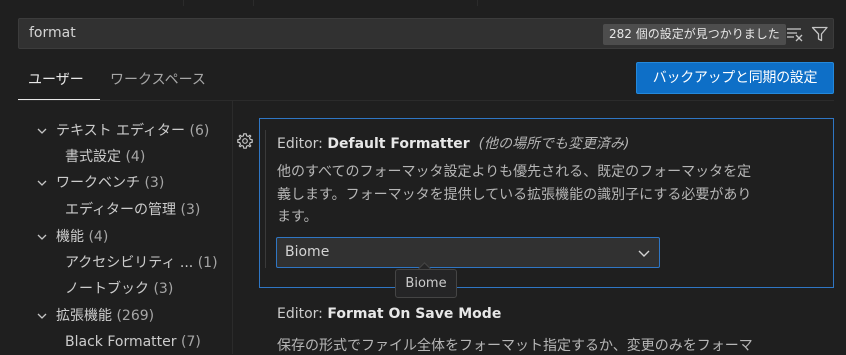 The height and width of the screenshot is (355, 846). I want to click on toc-item-label: ノートブック, so click(107, 289).